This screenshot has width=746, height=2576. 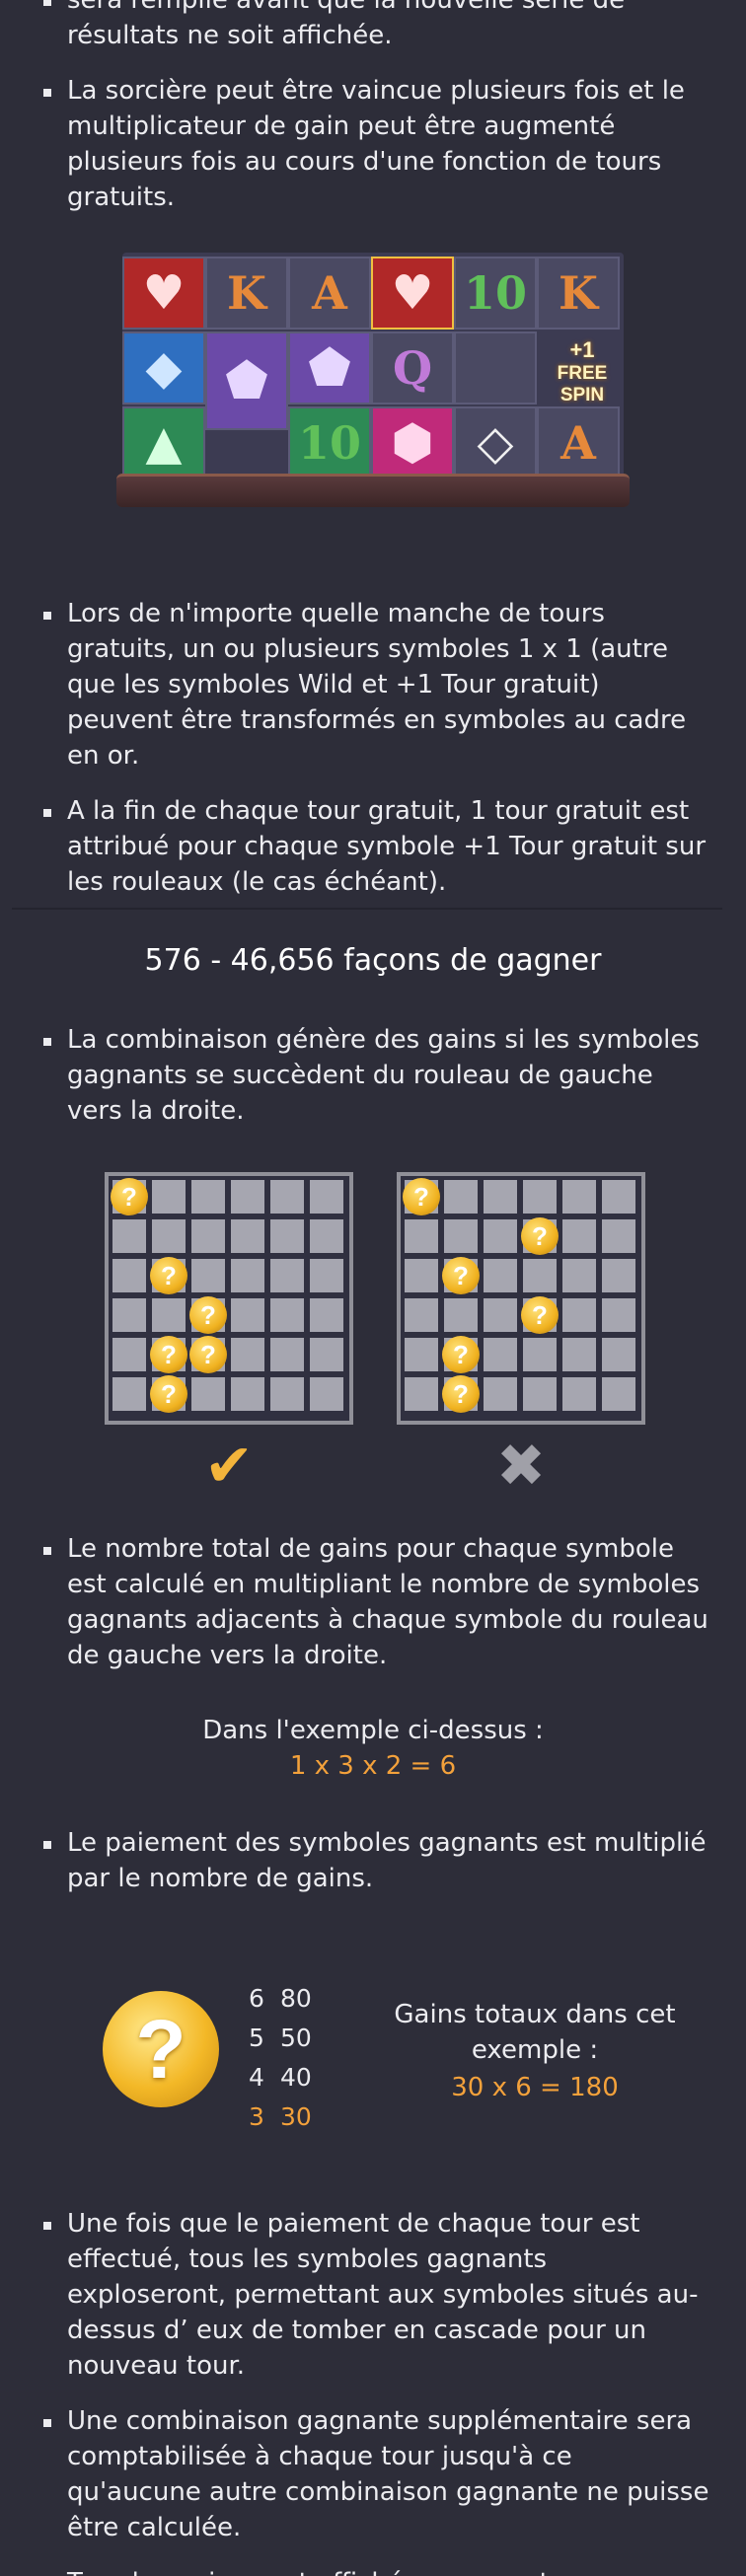 What do you see at coordinates (163, 442) in the screenshot?
I see `triangle-gem-icon: ▲` at bounding box center [163, 442].